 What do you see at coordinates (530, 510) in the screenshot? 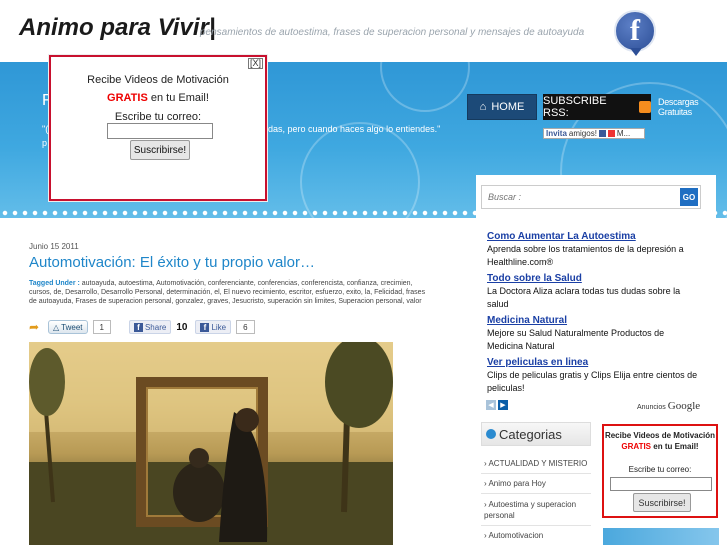
I see `category-label: Autoestima y superacion personal` at bounding box center [530, 510].